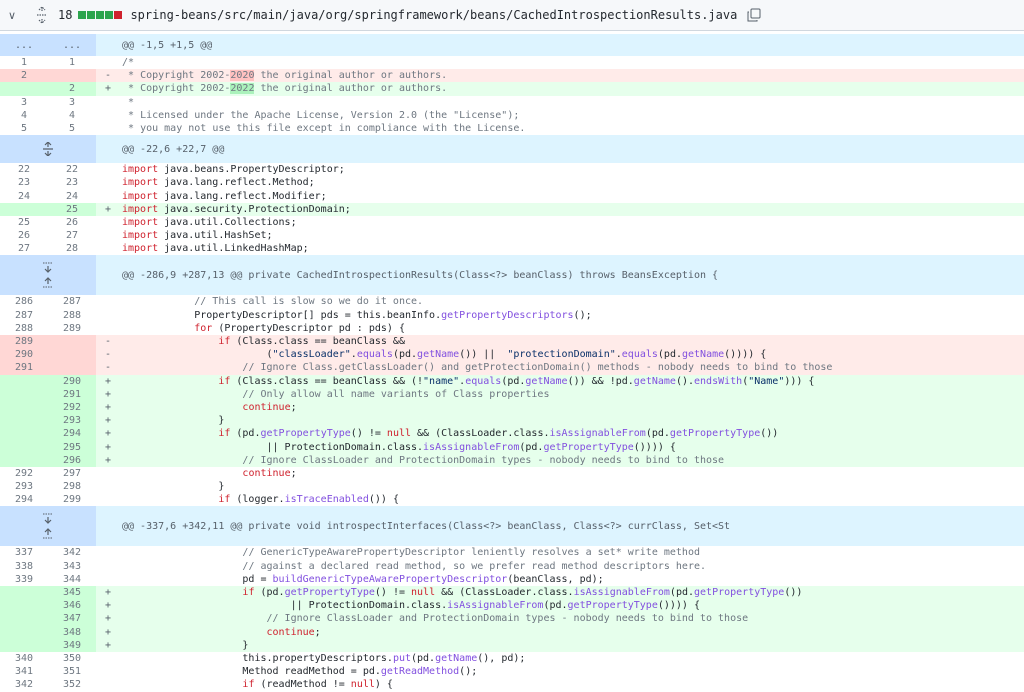 This screenshot has width=1024, height=692. Describe the element at coordinates (72, 473) in the screenshot. I see `new-line-number: 297` at that location.